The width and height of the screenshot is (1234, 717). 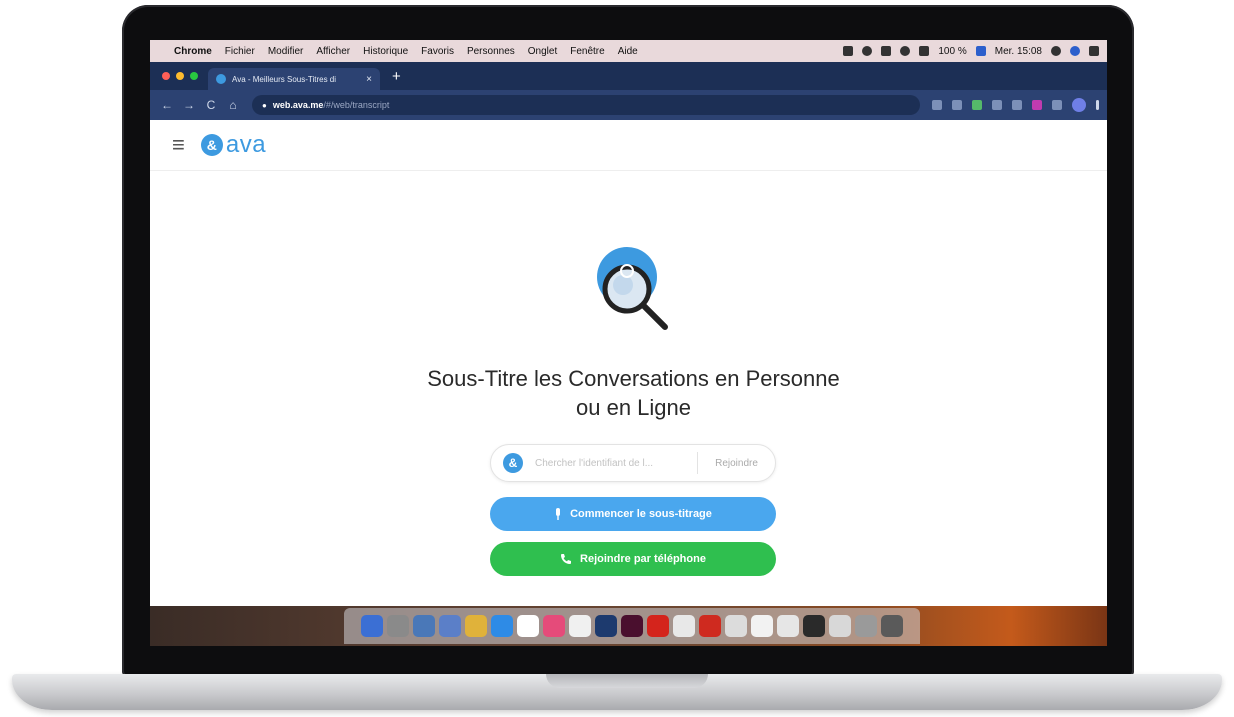 What do you see at coordinates (641, 514) in the screenshot?
I see `start-captioning-label: Commencer le sous-titrage` at bounding box center [641, 514].